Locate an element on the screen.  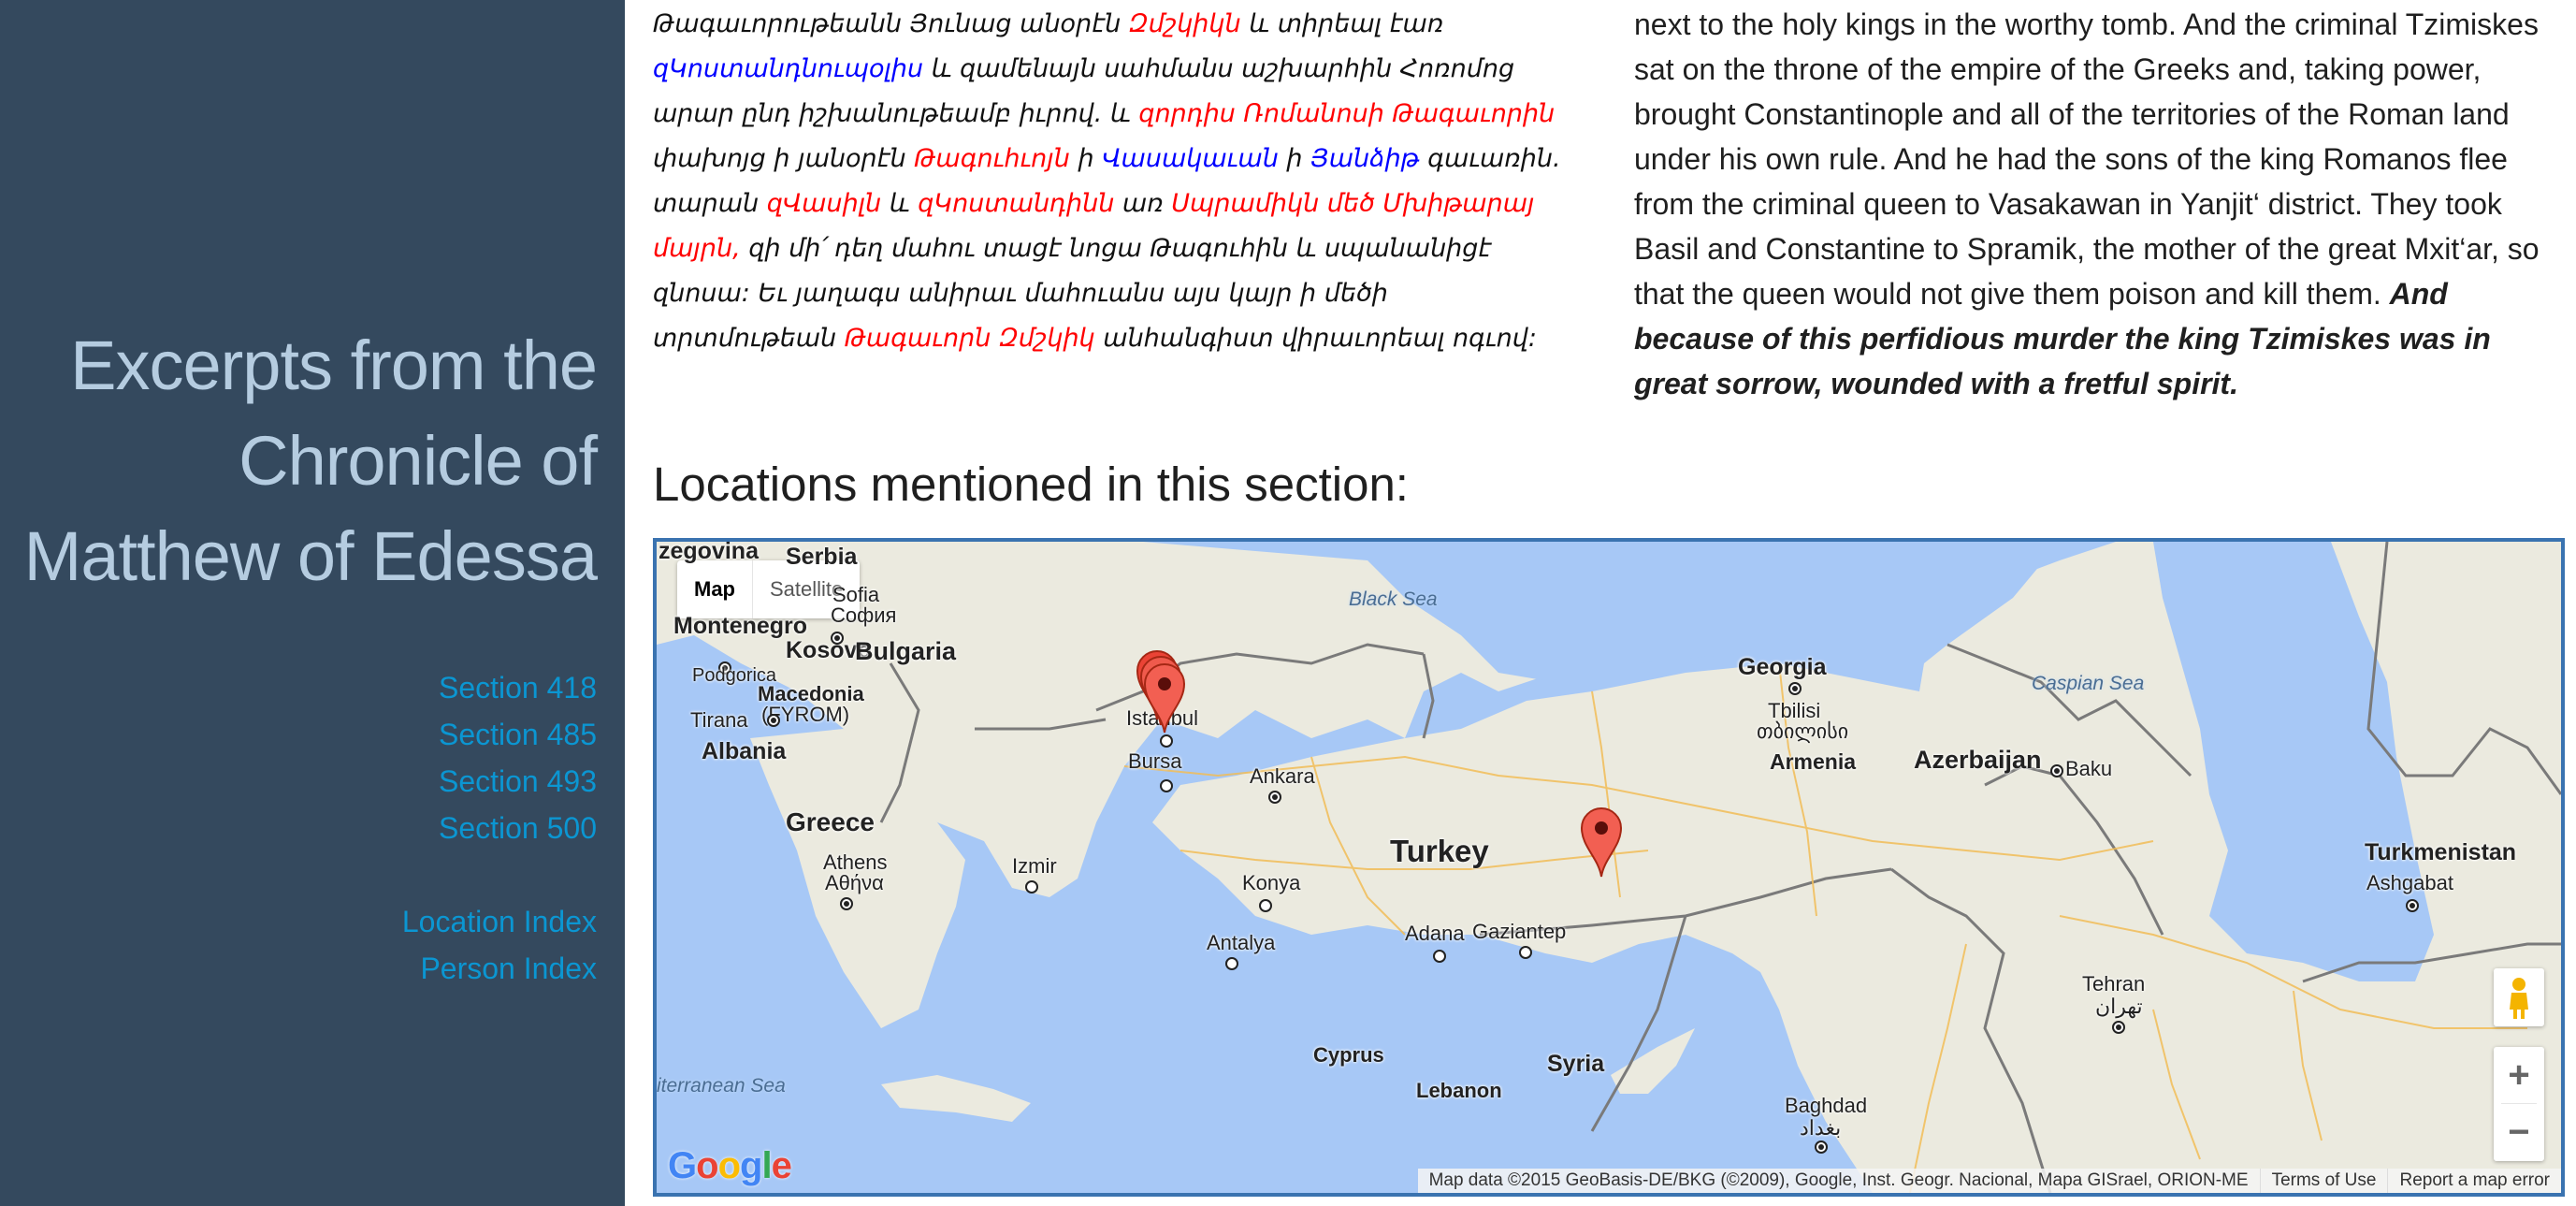
map-label-konya: Konya is located at coordinates (1271, 882).